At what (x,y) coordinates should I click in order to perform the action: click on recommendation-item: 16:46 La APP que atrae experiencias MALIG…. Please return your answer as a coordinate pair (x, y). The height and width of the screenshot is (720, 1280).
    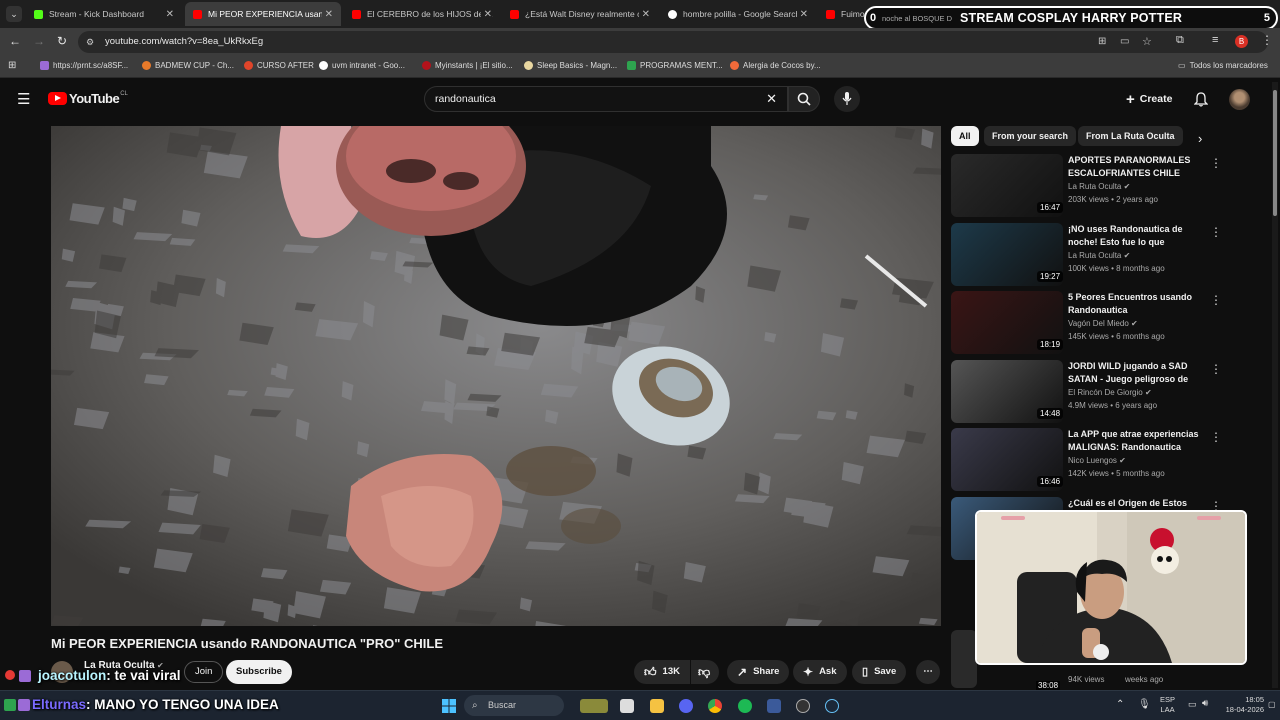
    Looking at the image, I should click on (1111, 460).